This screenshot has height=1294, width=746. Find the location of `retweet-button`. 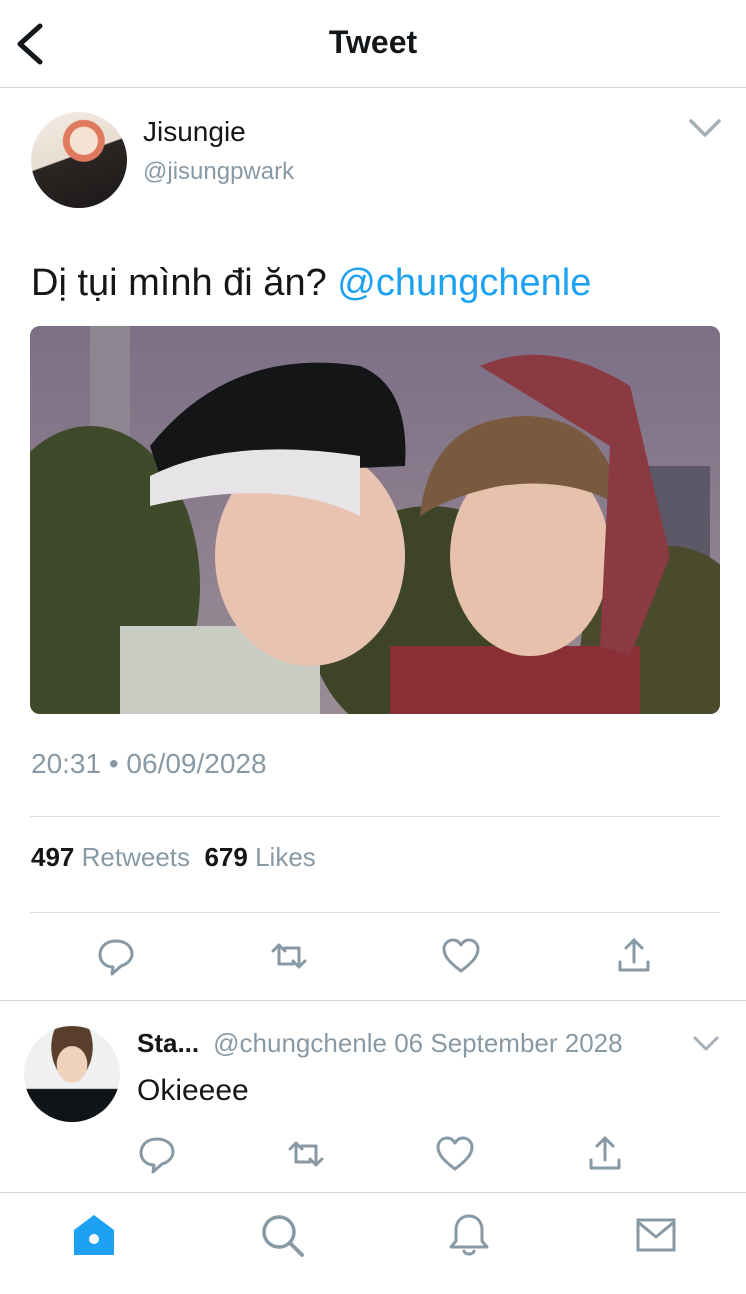

retweet-button is located at coordinates (289, 956).